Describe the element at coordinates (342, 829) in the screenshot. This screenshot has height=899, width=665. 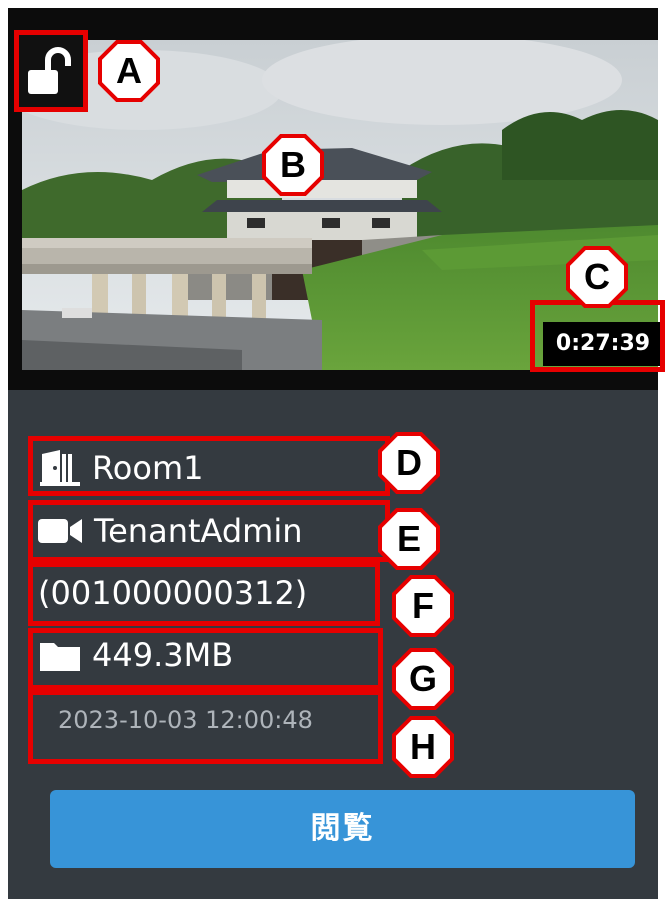
I see `view-button: 閲覧` at that location.